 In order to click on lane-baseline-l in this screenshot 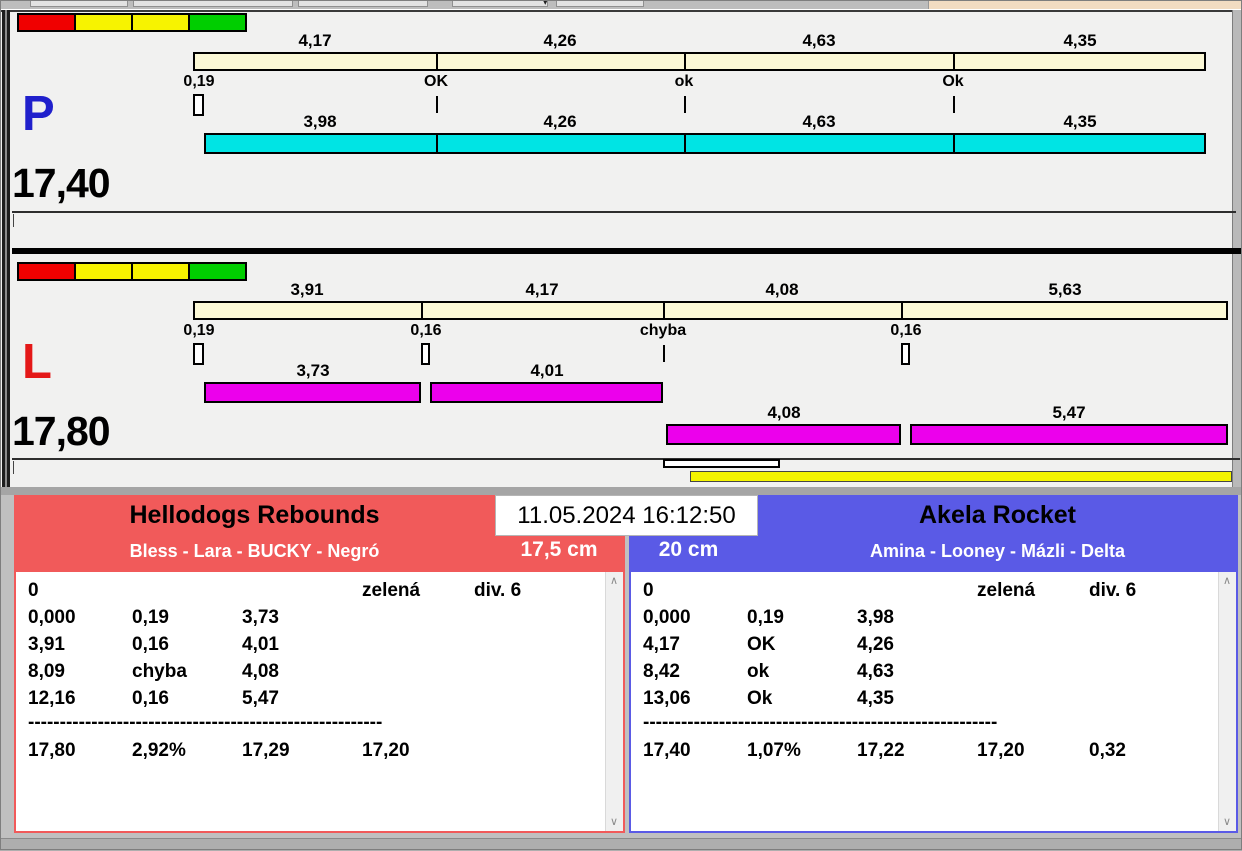, I will do `click(626, 459)`.